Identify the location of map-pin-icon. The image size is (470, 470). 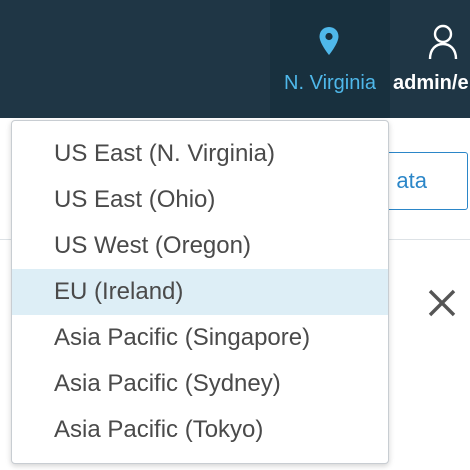
(329, 41).